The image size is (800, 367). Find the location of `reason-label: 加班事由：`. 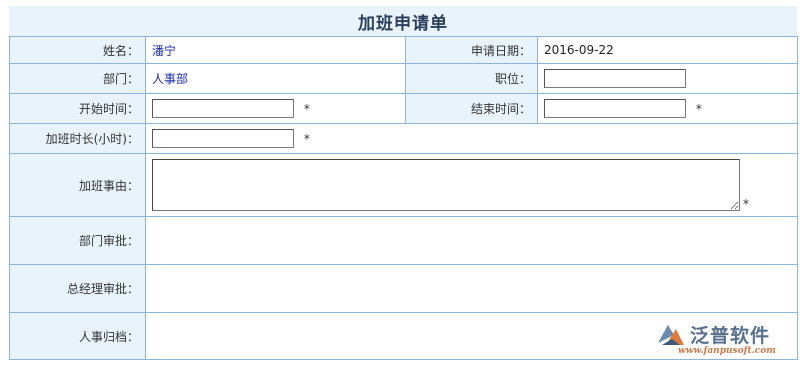

reason-label: 加班事由： is located at coordinates (77, 185).